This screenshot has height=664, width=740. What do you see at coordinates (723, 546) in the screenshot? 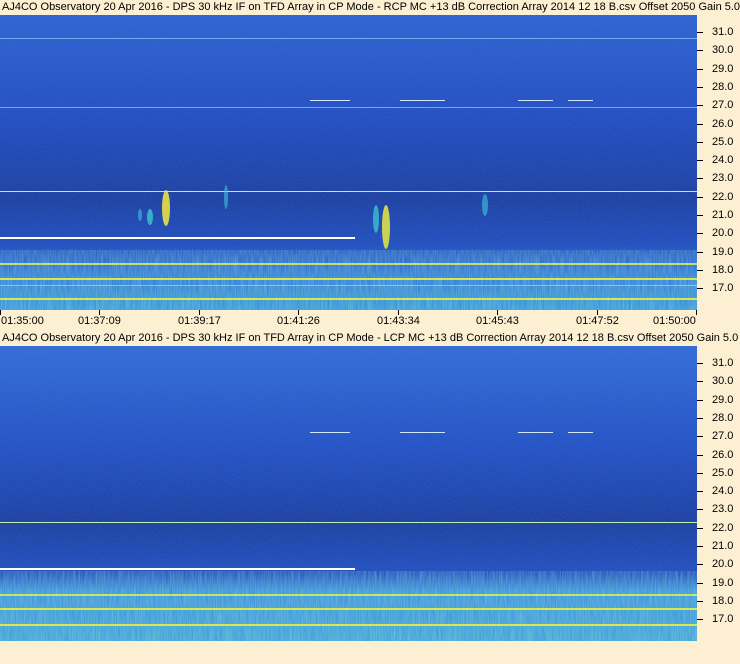
I see `lcp-frequency-tick-label: 21.0` at bounding box center [723, 546].